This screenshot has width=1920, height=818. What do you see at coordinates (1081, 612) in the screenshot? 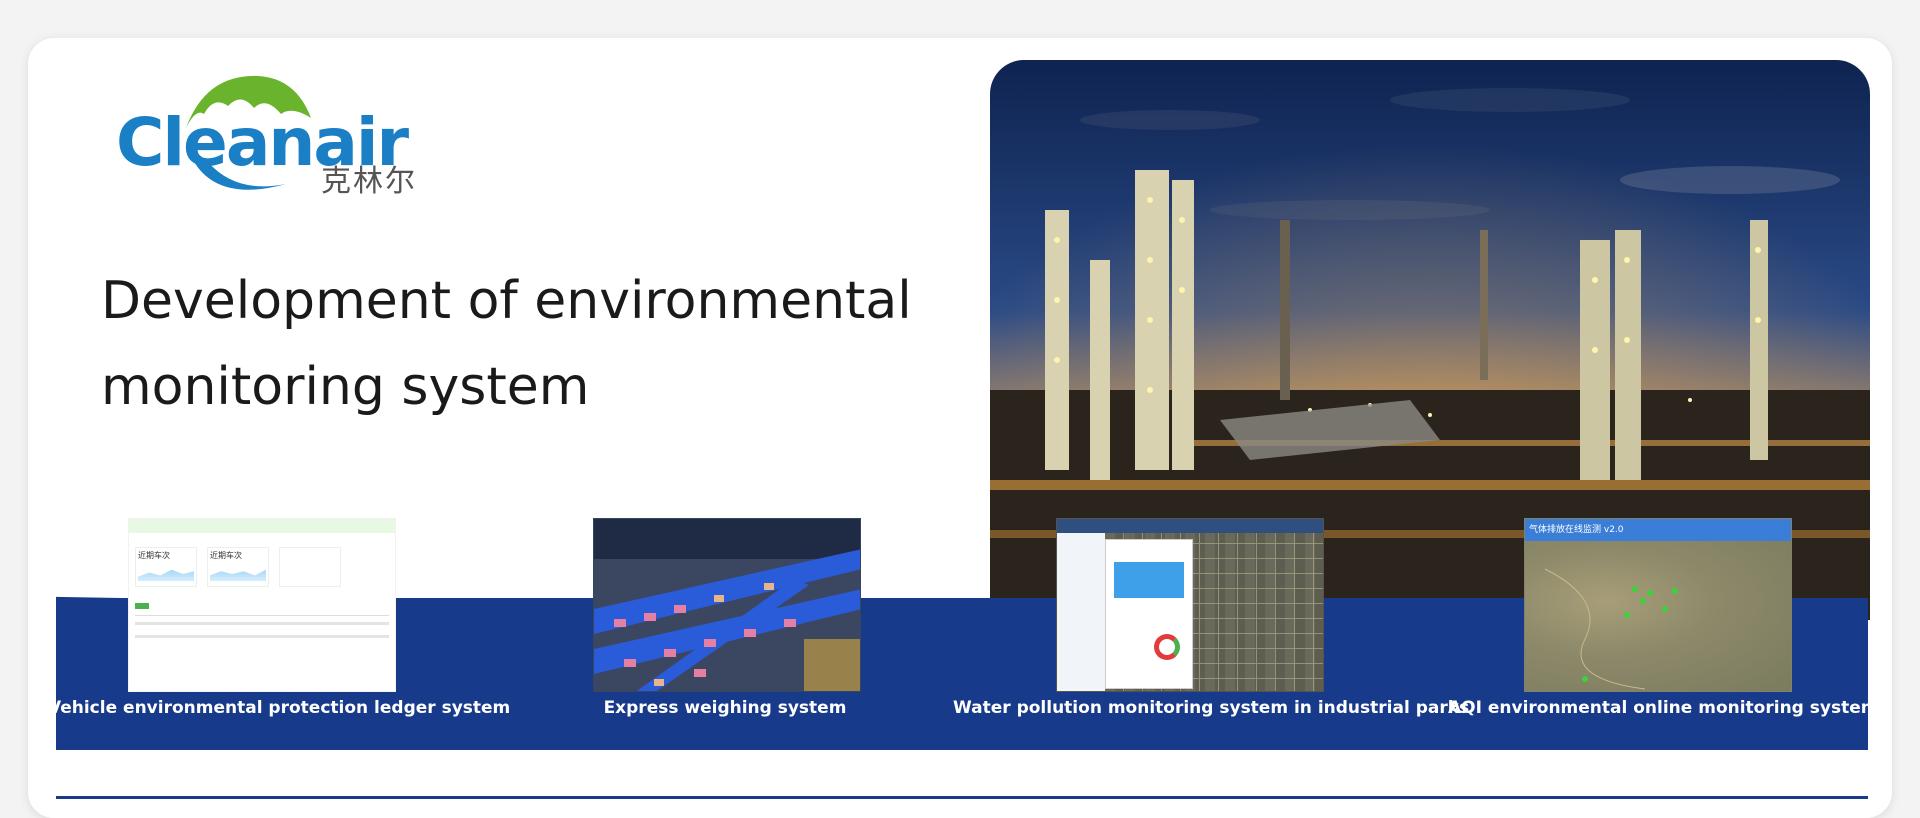
I see `gis-sidebar-menu` at bounding box center [1081, 612].